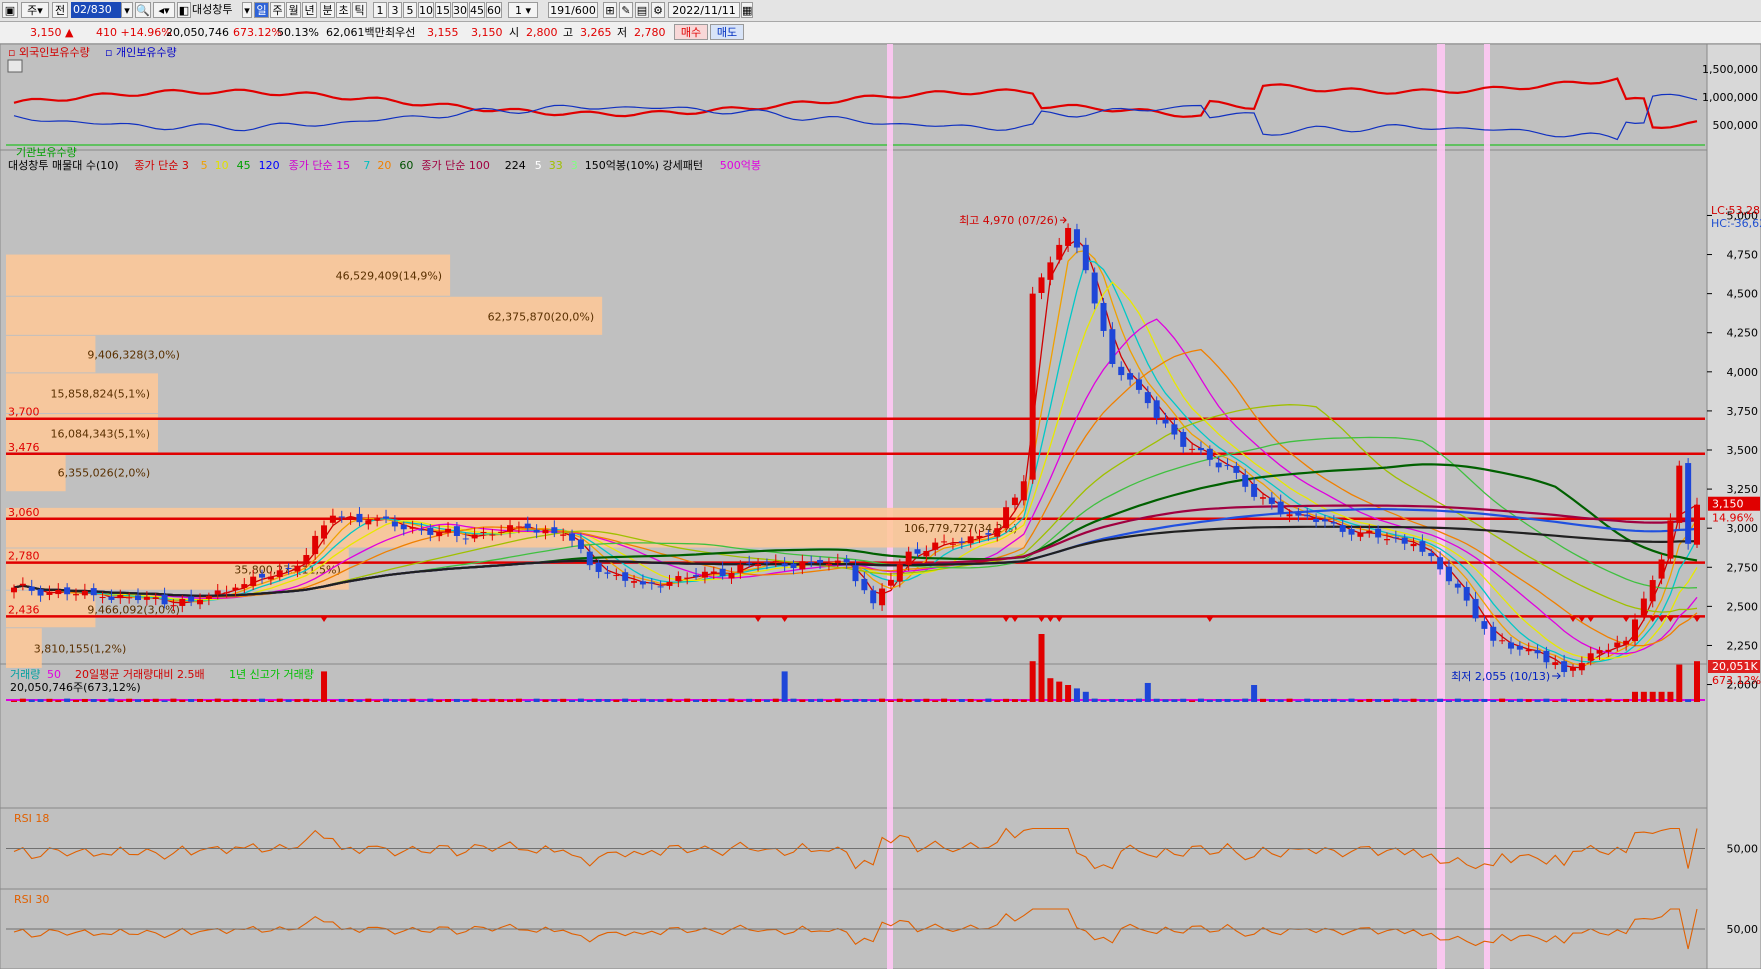  Describe the element at coordinates (691, 32) in the screenshot. I see `buy-button: 매수` at that location.